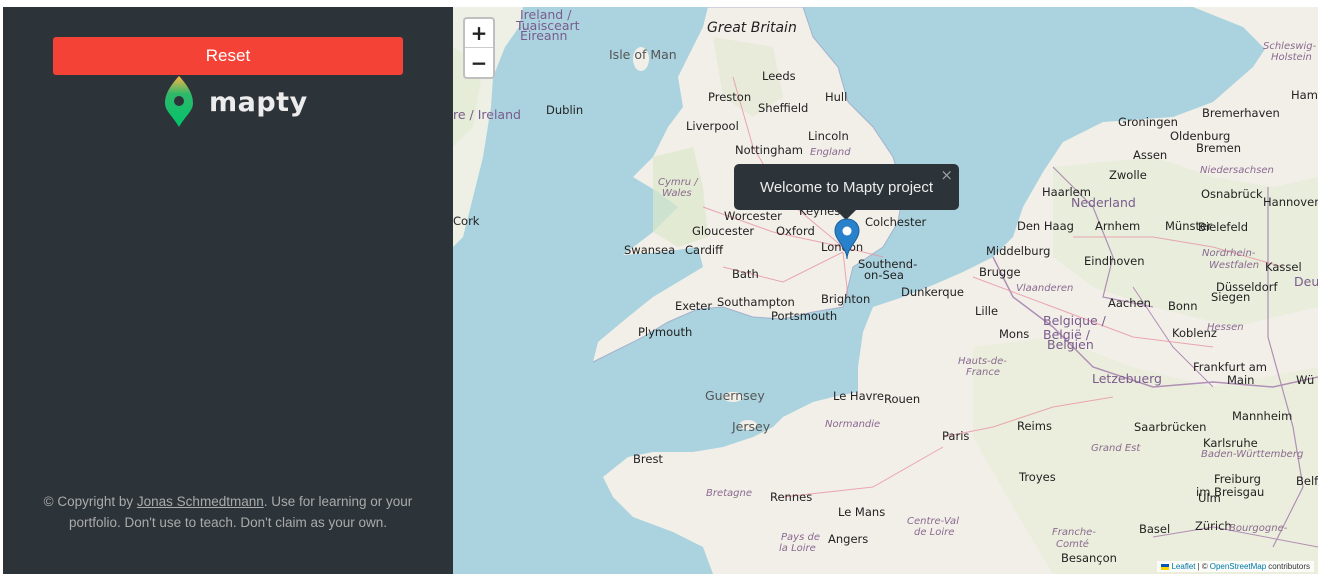 The image size is (1318, 578). Describe the element at coordinates (1116, 448) in the screenshot. I see `map-label: Grand Est` at that location.